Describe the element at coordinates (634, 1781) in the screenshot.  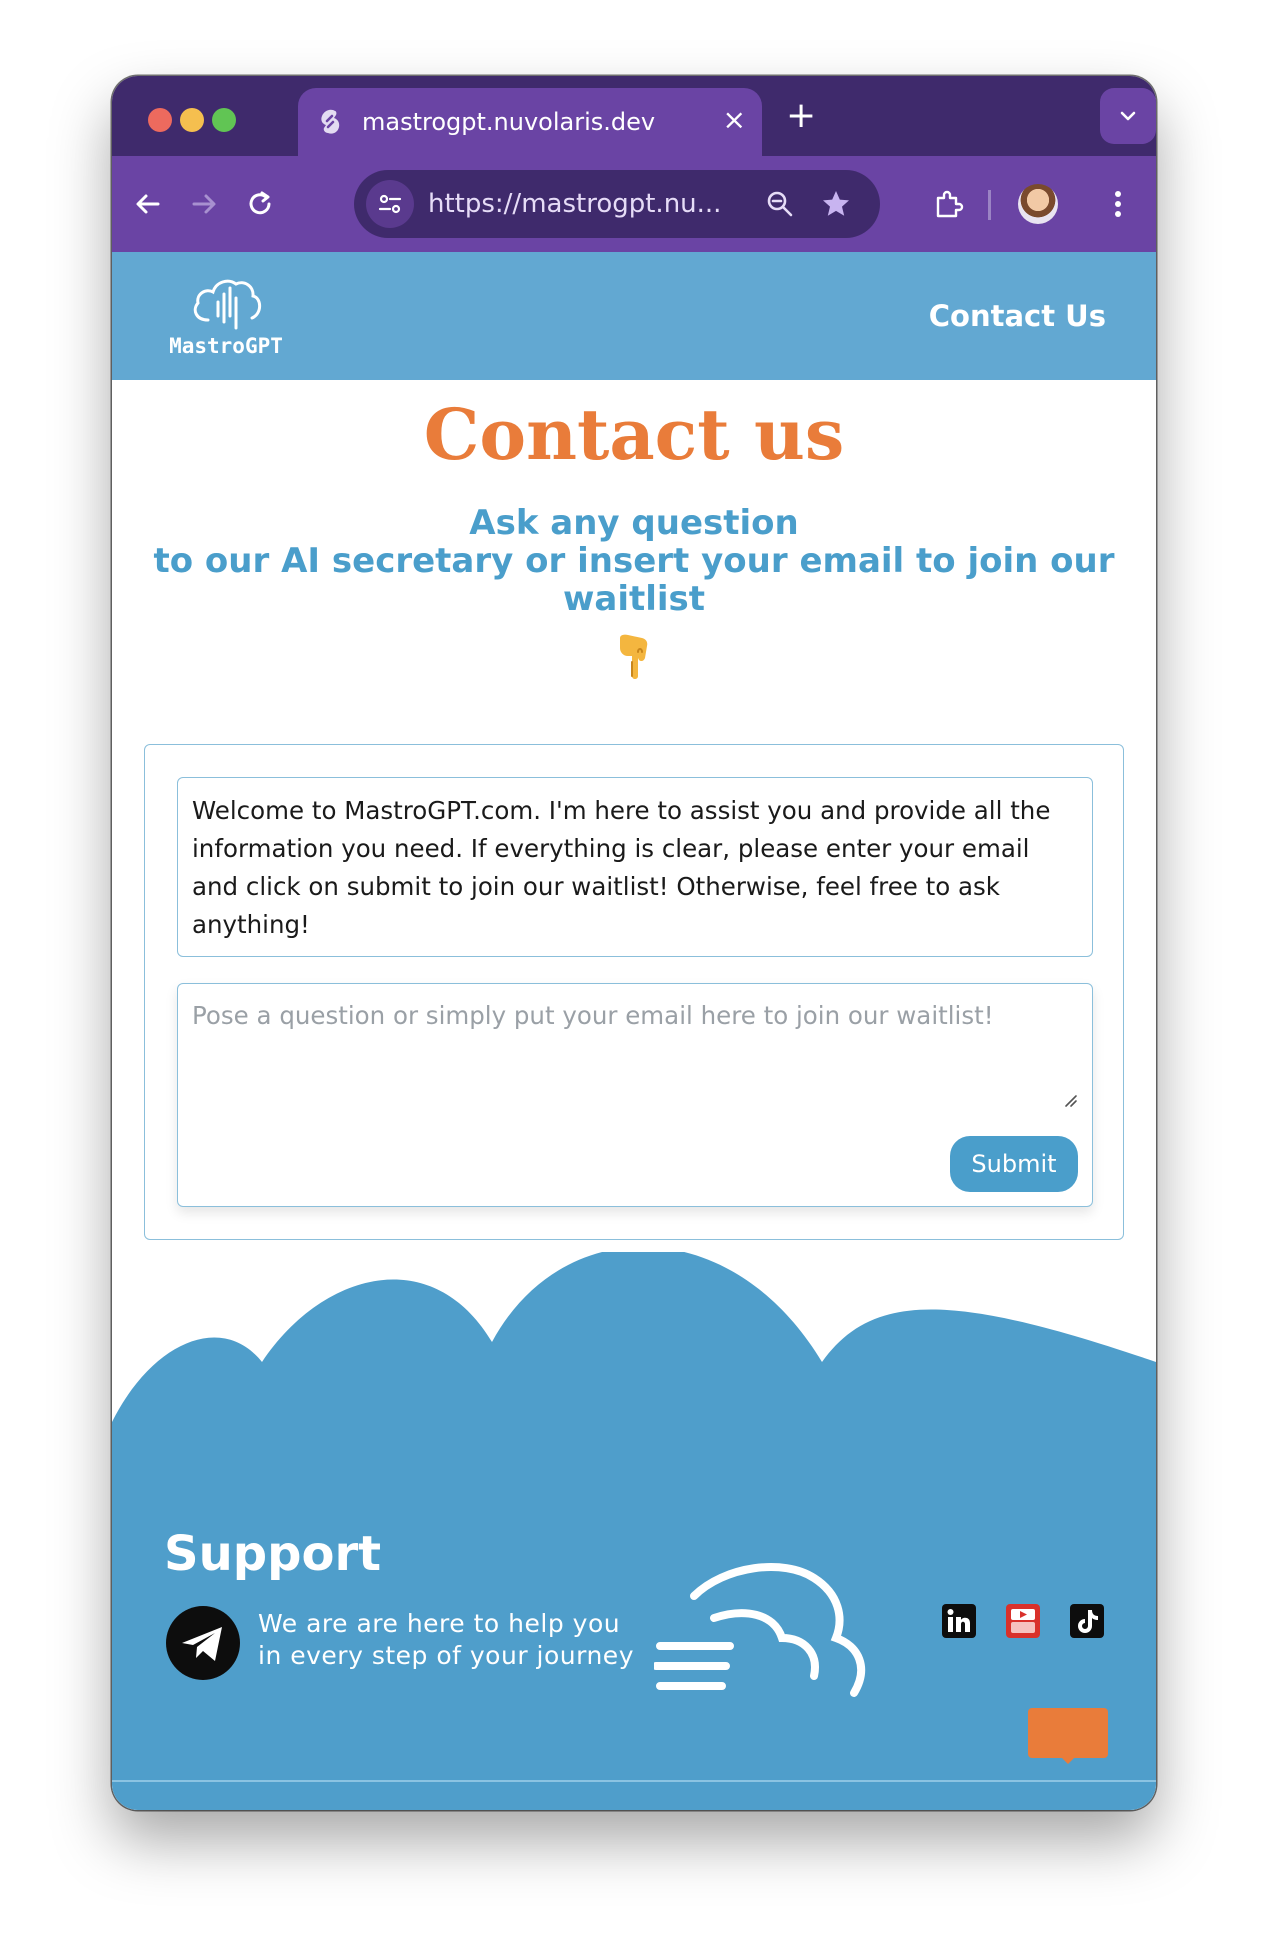
I see `footer-divider` at that location.